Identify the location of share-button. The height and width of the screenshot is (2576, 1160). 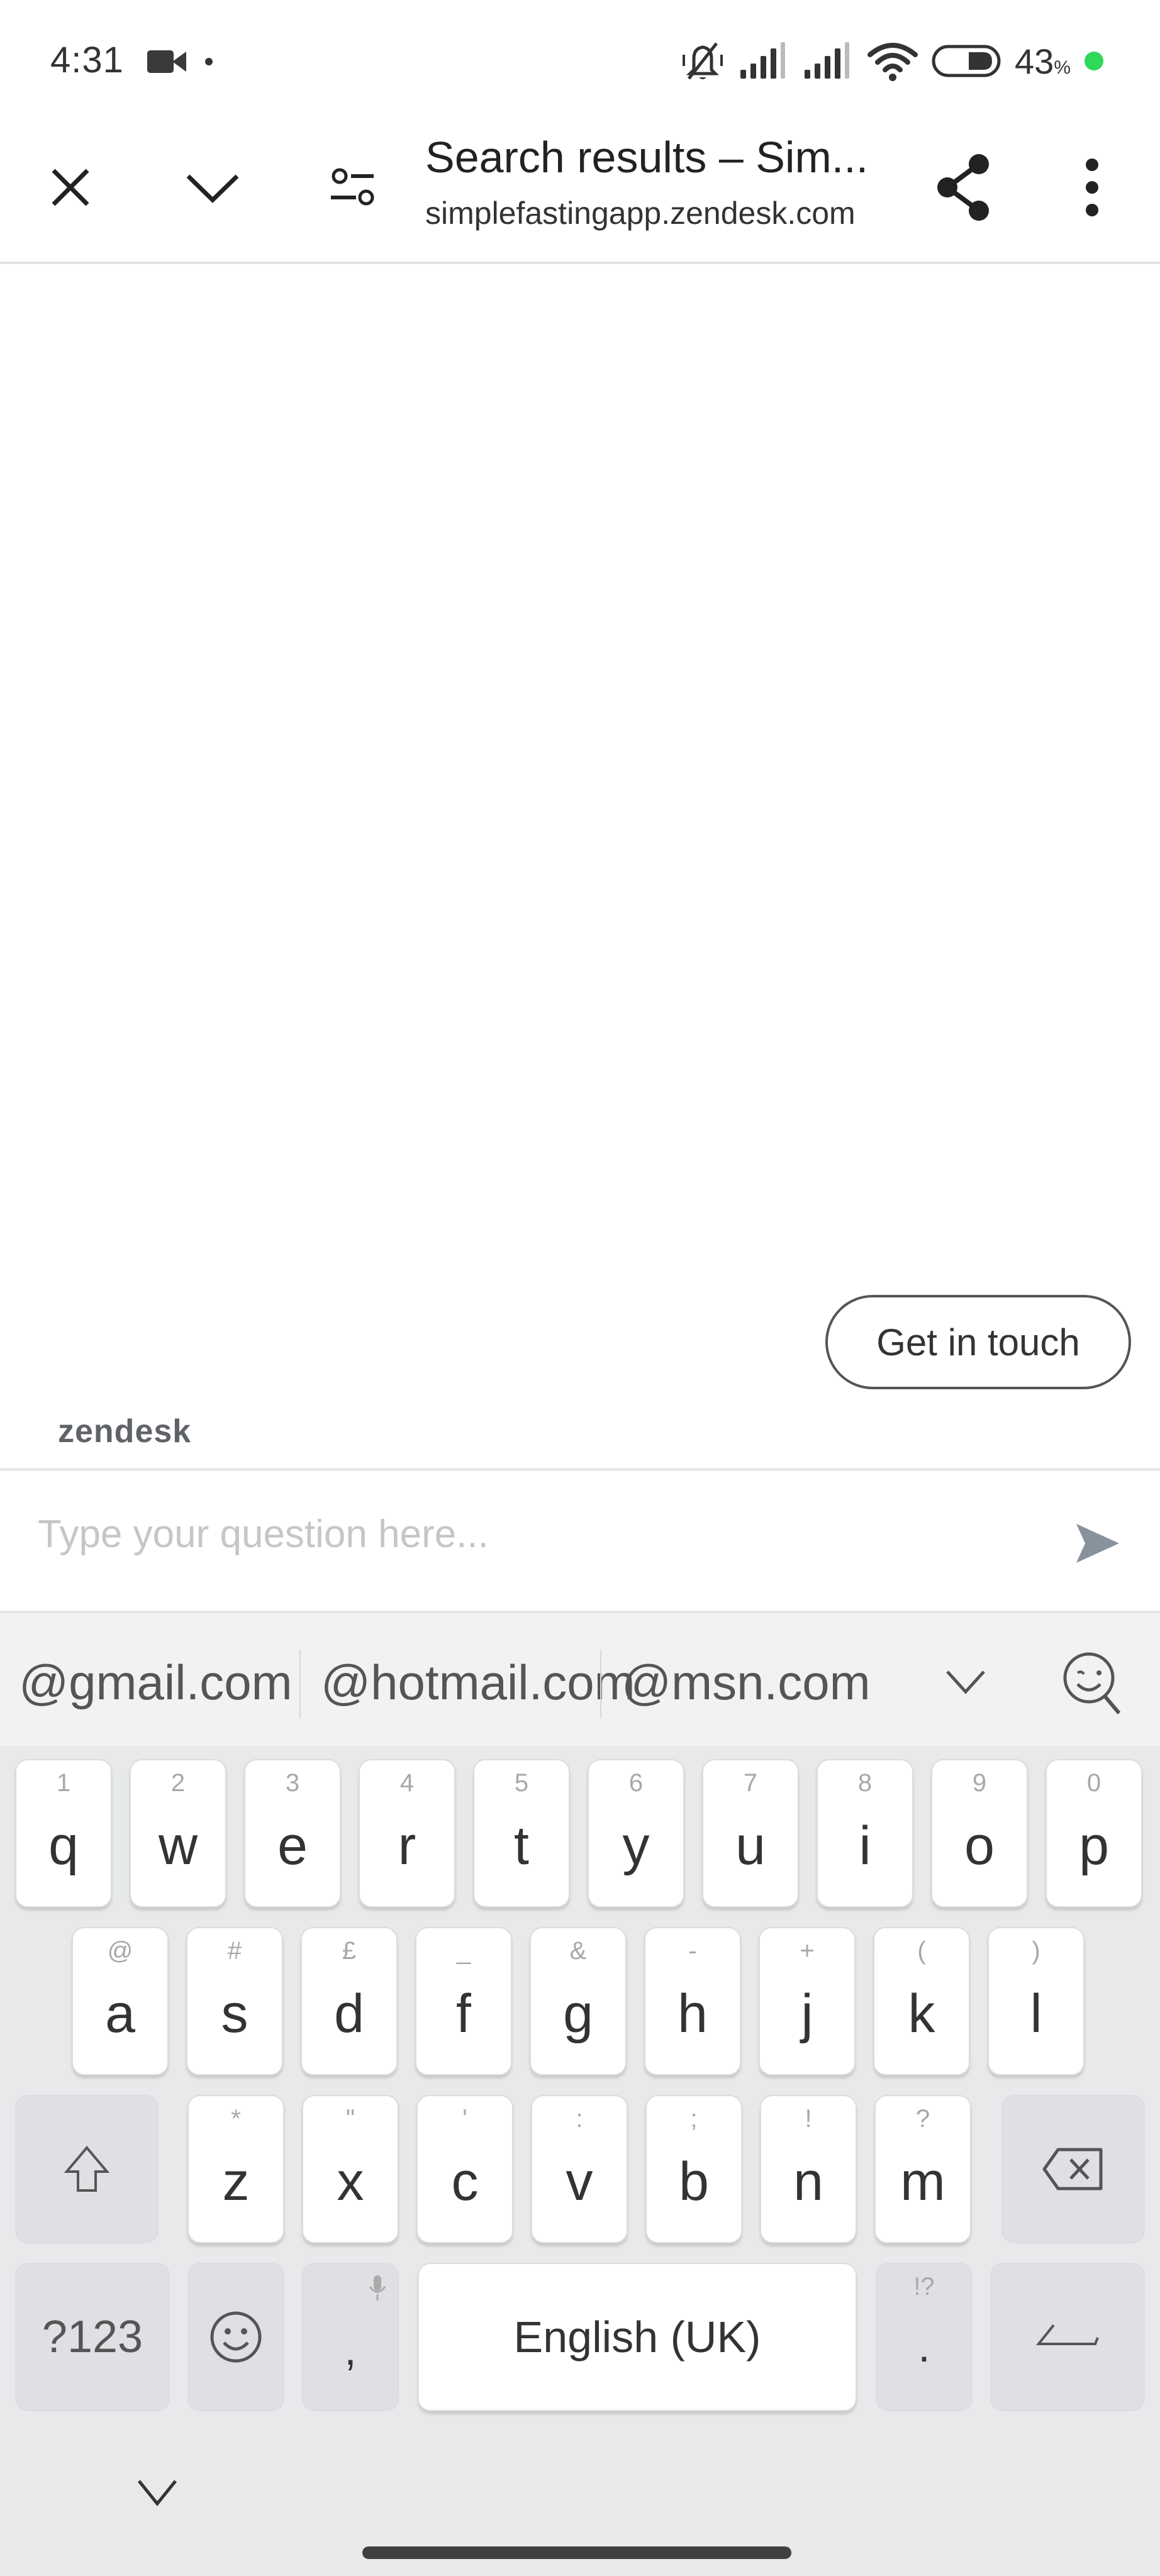
(963, 187).